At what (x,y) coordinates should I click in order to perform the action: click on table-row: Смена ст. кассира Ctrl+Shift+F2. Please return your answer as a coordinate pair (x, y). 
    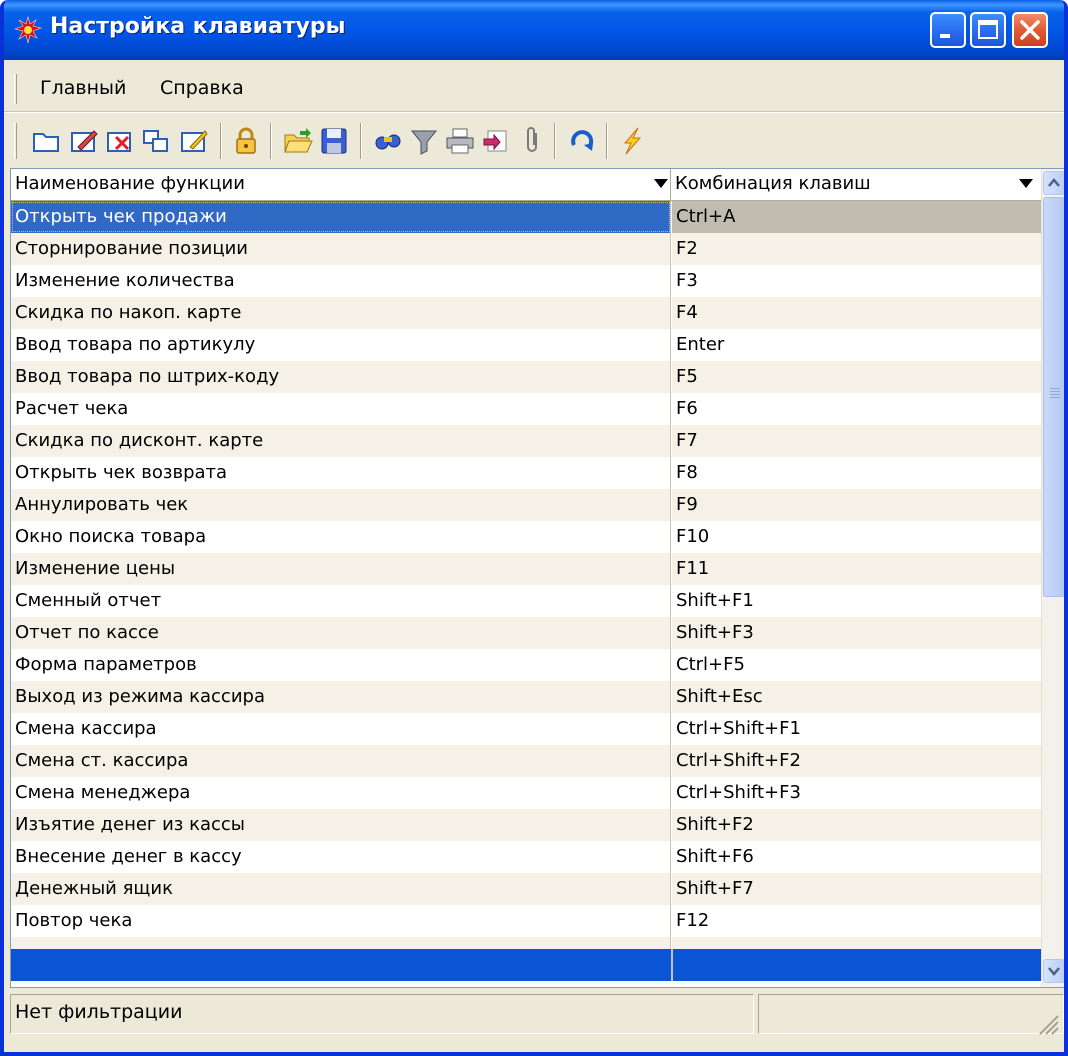
    Looking at the image, I should click on (526, 761).